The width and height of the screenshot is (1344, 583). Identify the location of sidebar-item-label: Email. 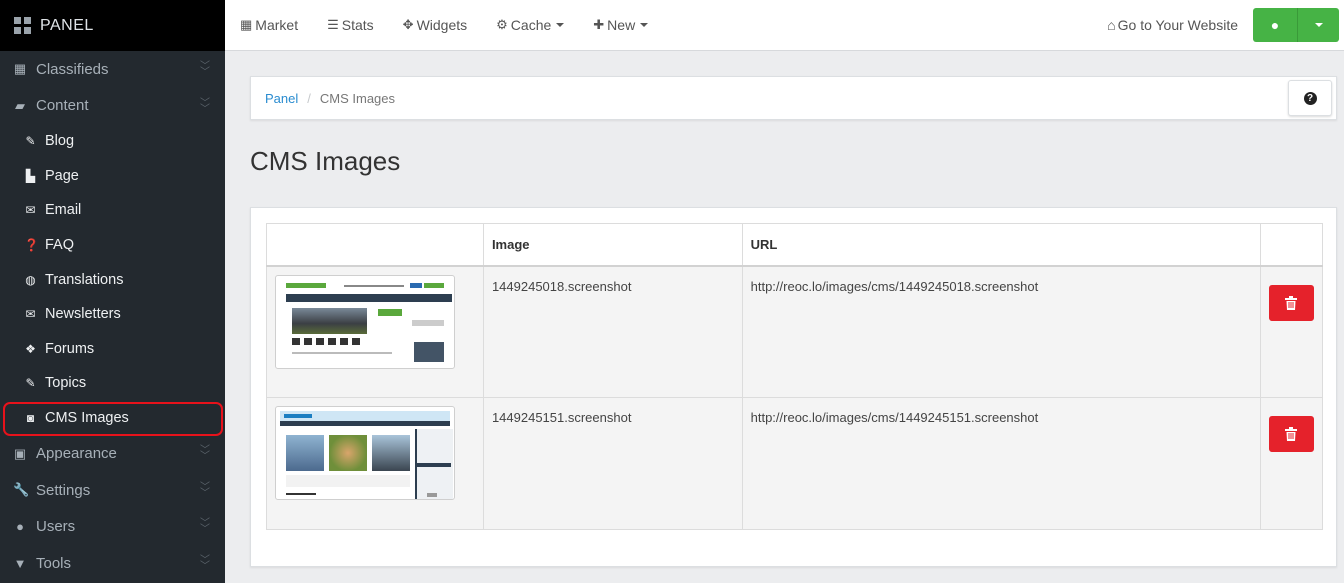
(63, 210).